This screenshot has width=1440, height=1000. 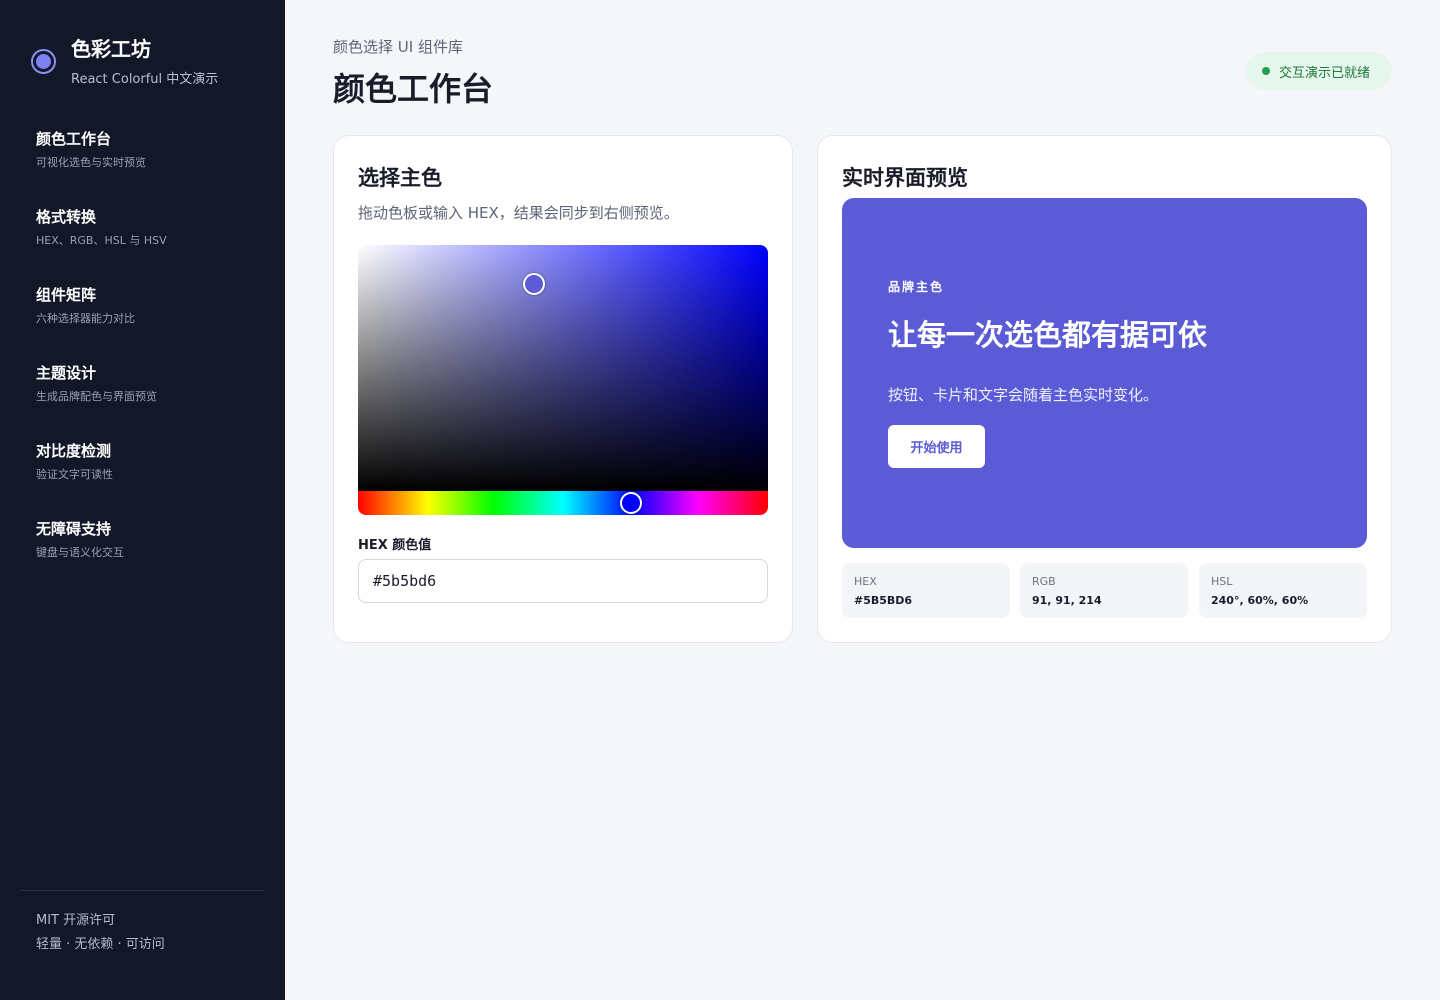 What do you see at coordinates (101, 240) in the screenshot?
I see `sidebar-item-desc: HEX、RGB、HSL 与 HSV` at bounding box center [101, 240].